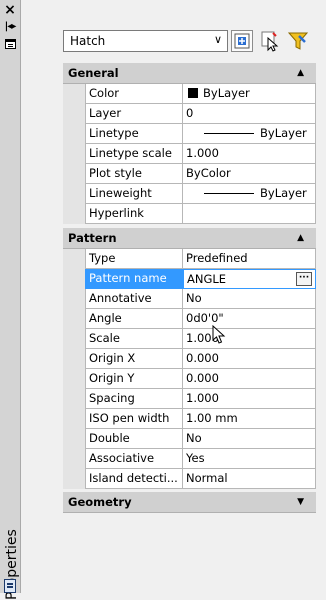 The width and height of the screenshot is (326, 600). Describe the element at coordinates (134, 154) in the screenshot. I see `property-name: Linetype scale` at that location.